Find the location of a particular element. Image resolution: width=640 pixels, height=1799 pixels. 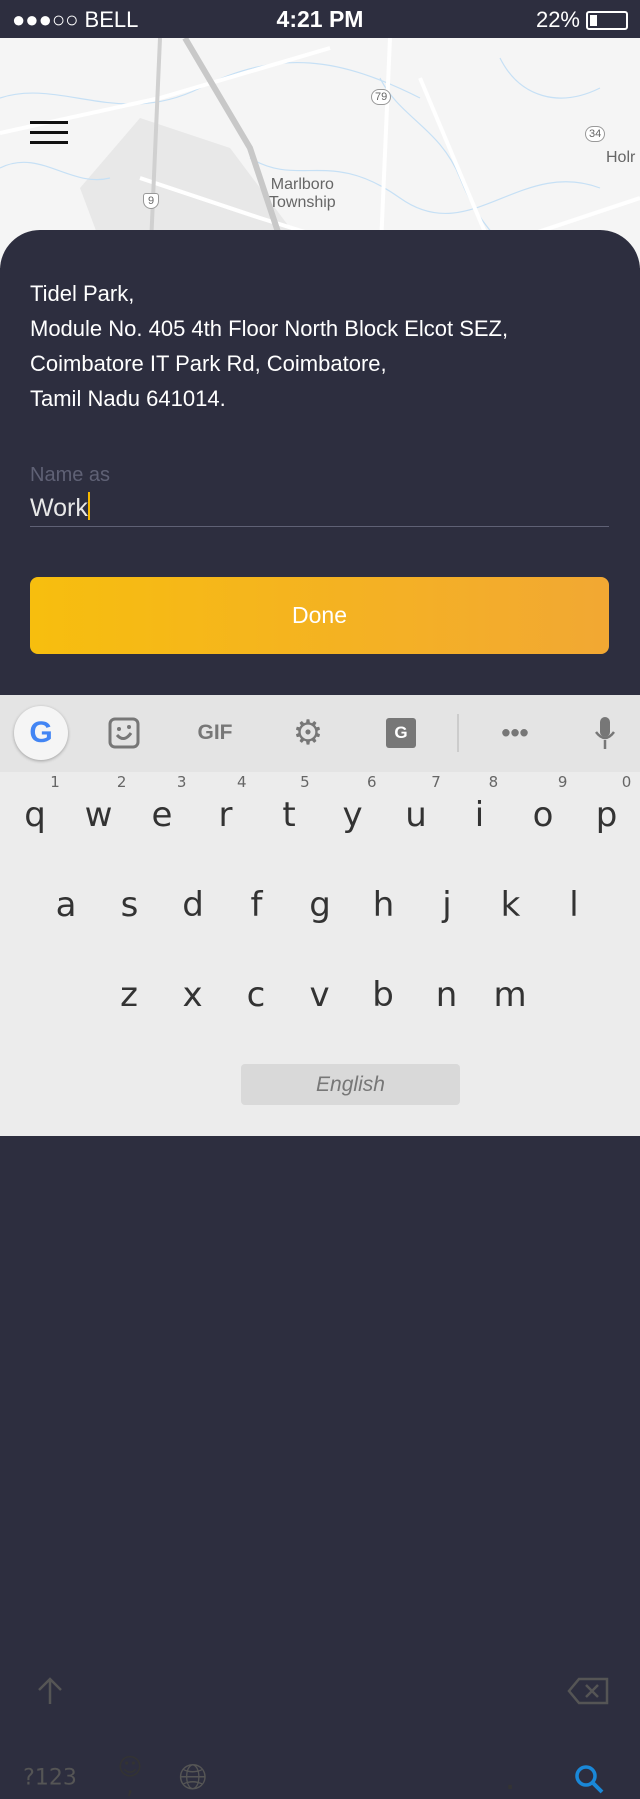

key-k: k is located at coordinates (511, 905).